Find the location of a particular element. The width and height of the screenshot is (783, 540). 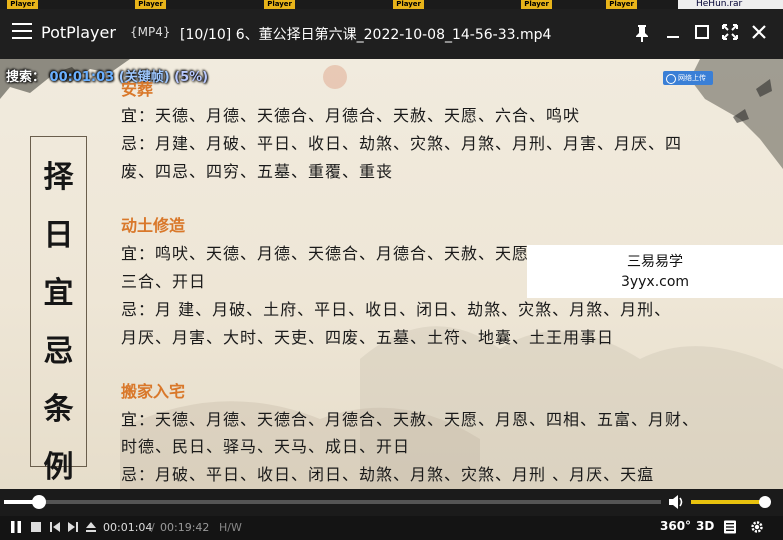

fullscreen-icon is located at coordinates (730, 32).